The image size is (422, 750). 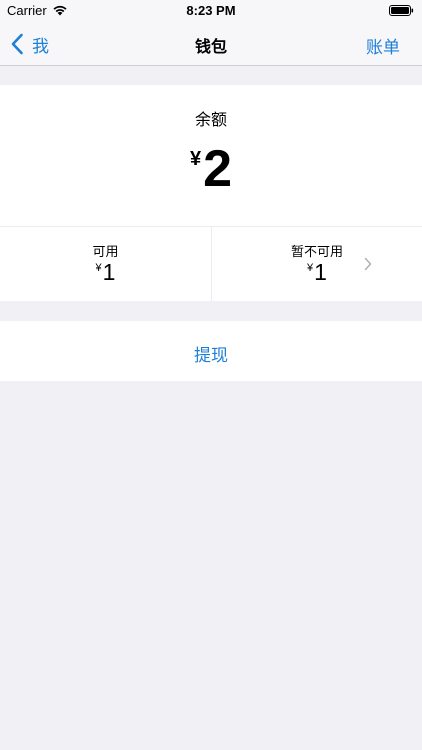 I want to click on unavailable-label: 暂不可用, so click(x=316, y=252).